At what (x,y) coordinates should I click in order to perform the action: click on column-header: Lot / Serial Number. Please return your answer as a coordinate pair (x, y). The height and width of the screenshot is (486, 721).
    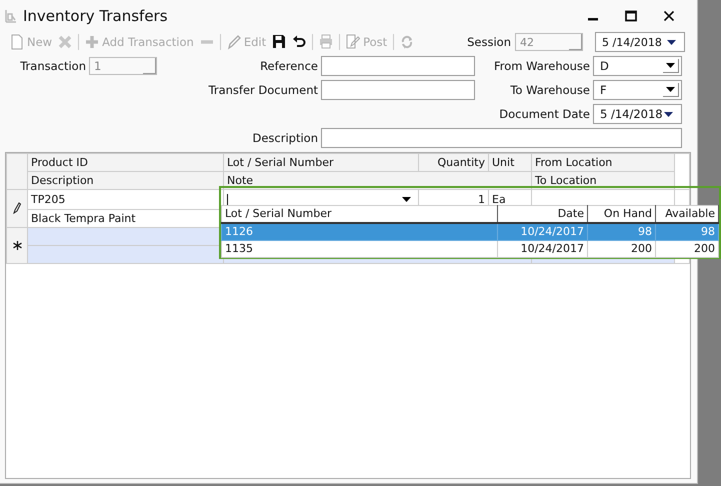
    Looking at the image, I should click on (321, 163).